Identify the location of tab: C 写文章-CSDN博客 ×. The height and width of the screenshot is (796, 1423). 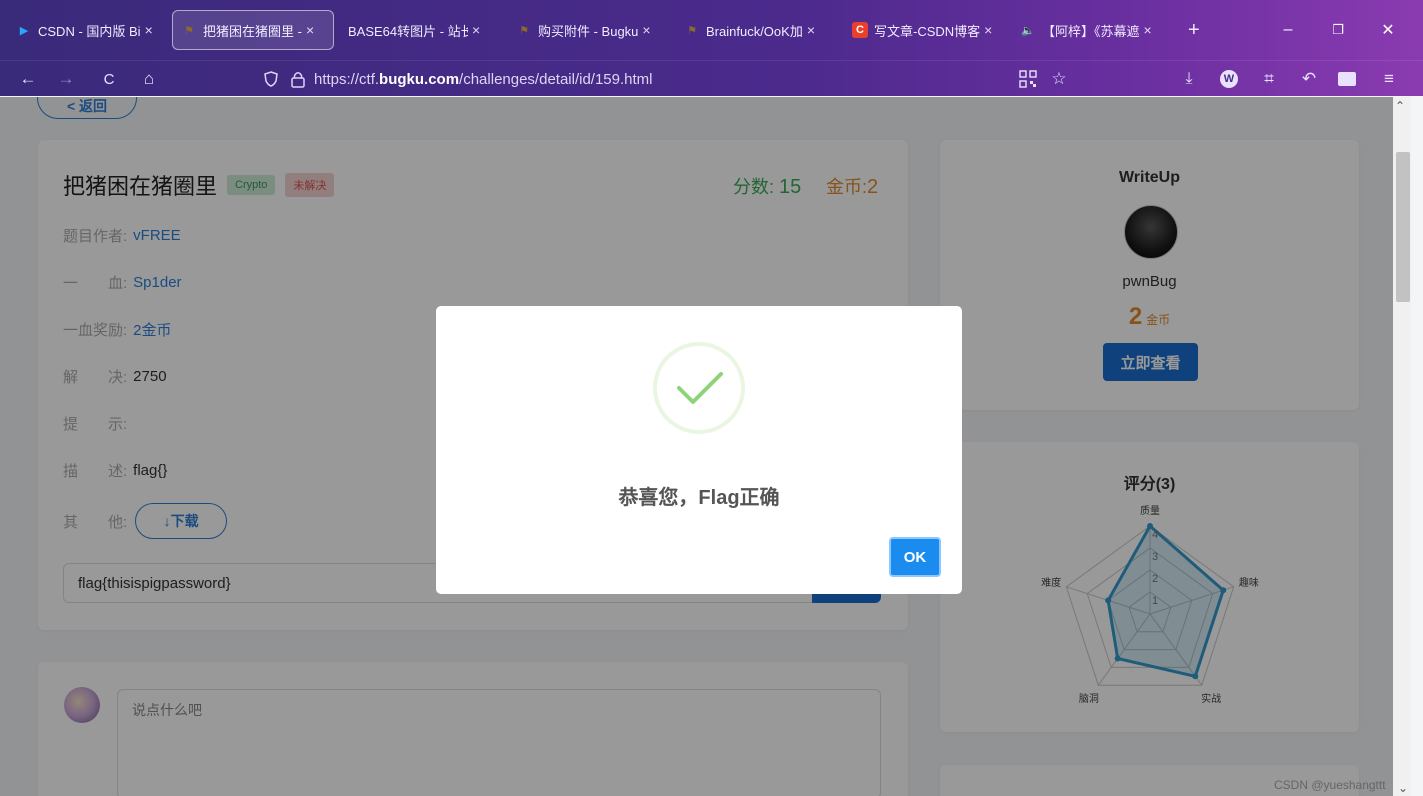
(925, 30).